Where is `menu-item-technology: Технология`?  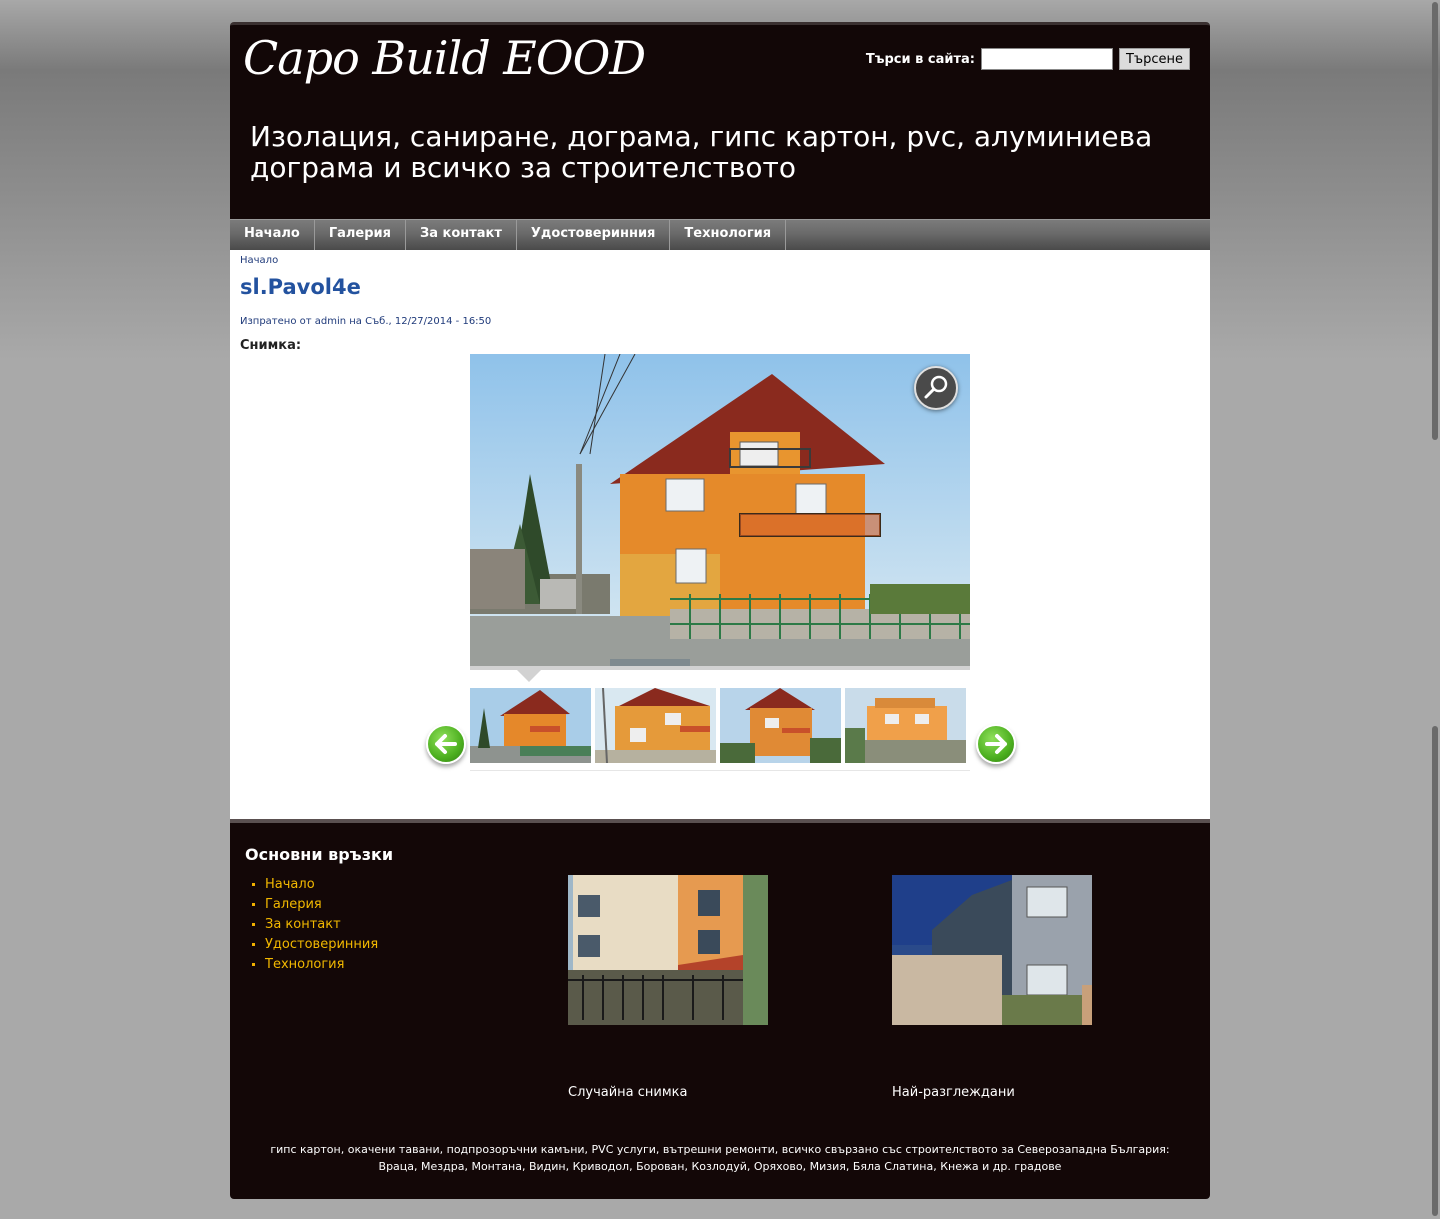
menu-item-technology: Технология is located at coordinates (728, 235).